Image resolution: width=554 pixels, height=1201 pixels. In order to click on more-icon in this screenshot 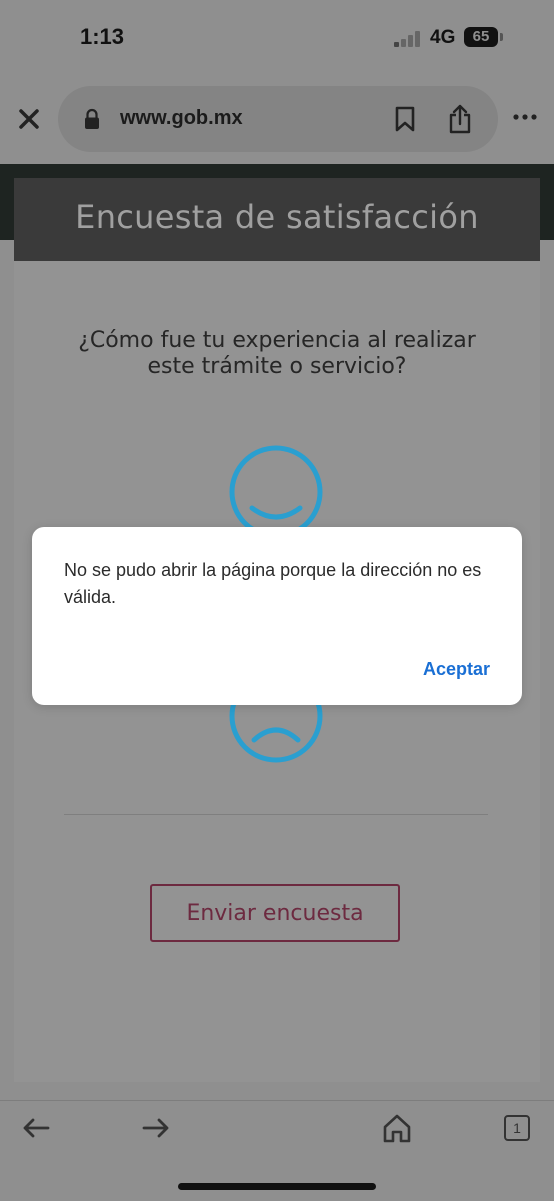, I will do `click(525, 117)`.